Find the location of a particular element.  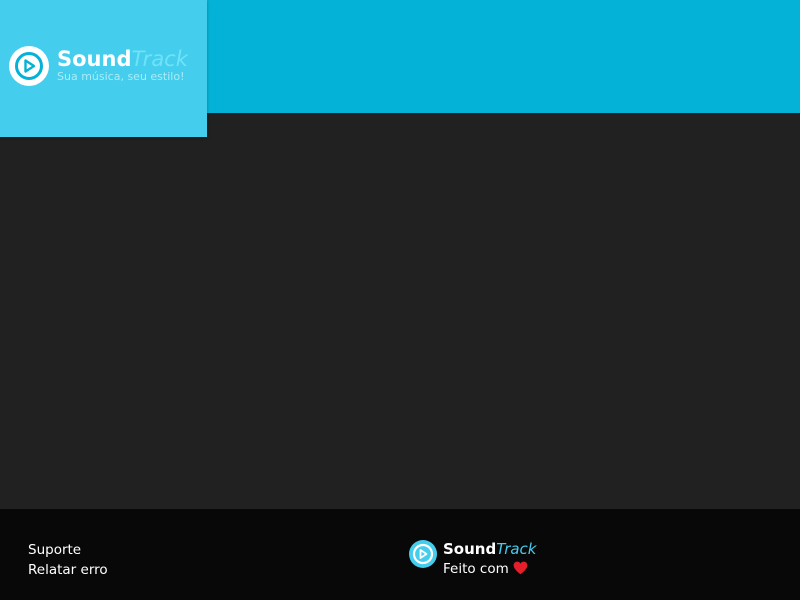

brand-logo-text: SoundTrack is located at coordinates (122, 59).